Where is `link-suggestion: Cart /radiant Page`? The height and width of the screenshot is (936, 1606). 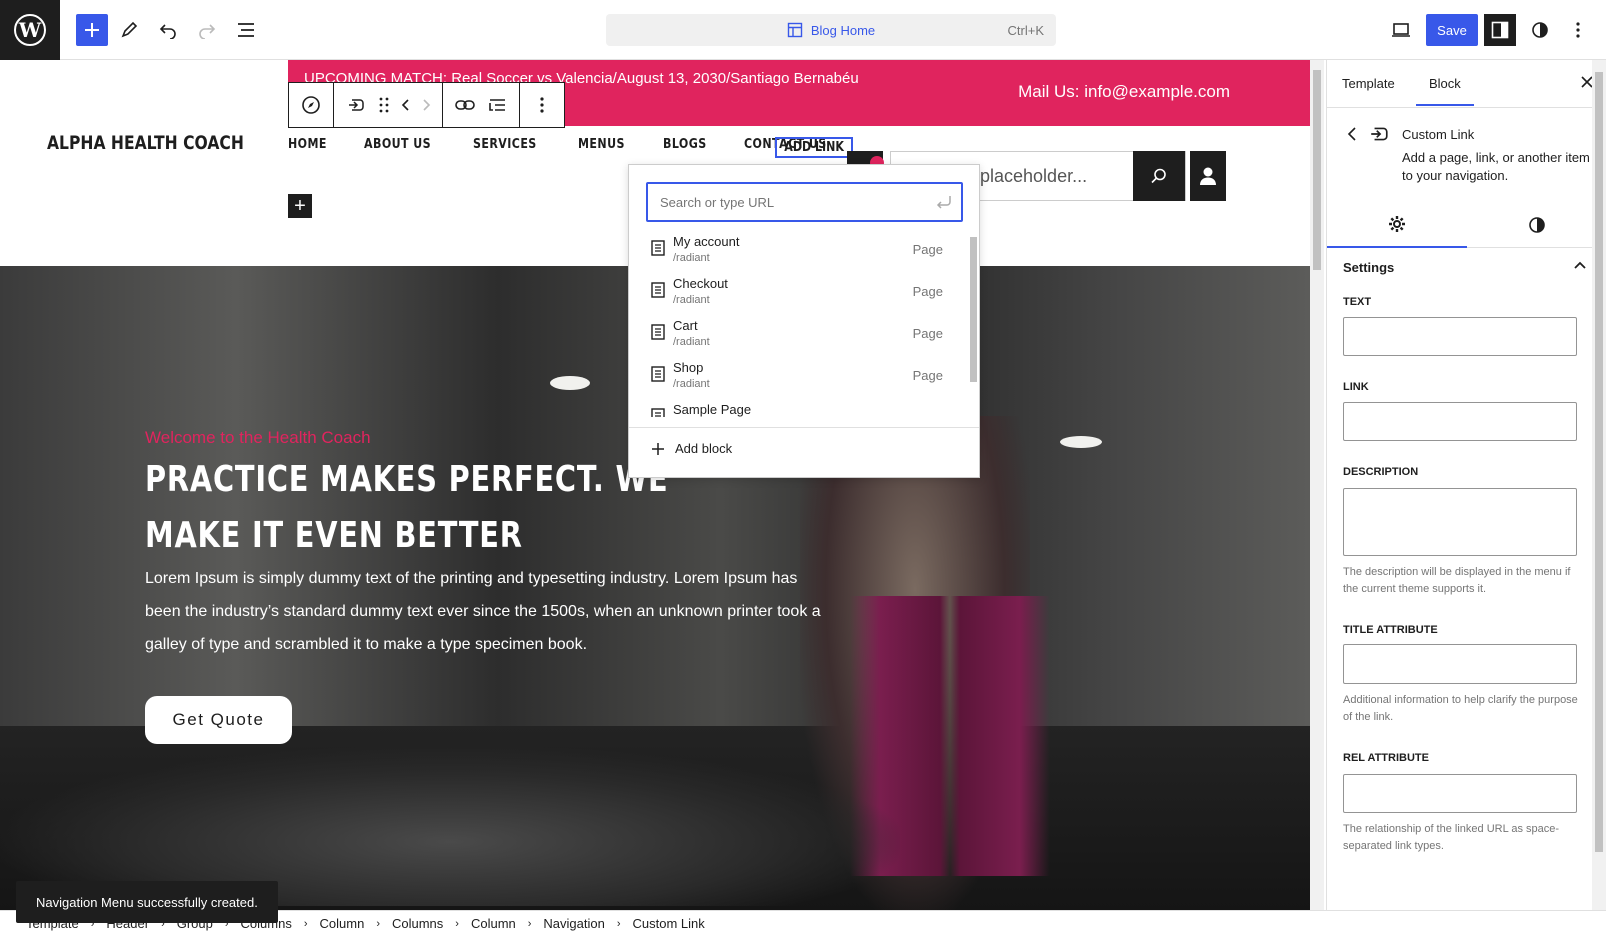
link-suggestion: Cart /radiant Page is located at coordinates (799, 332).